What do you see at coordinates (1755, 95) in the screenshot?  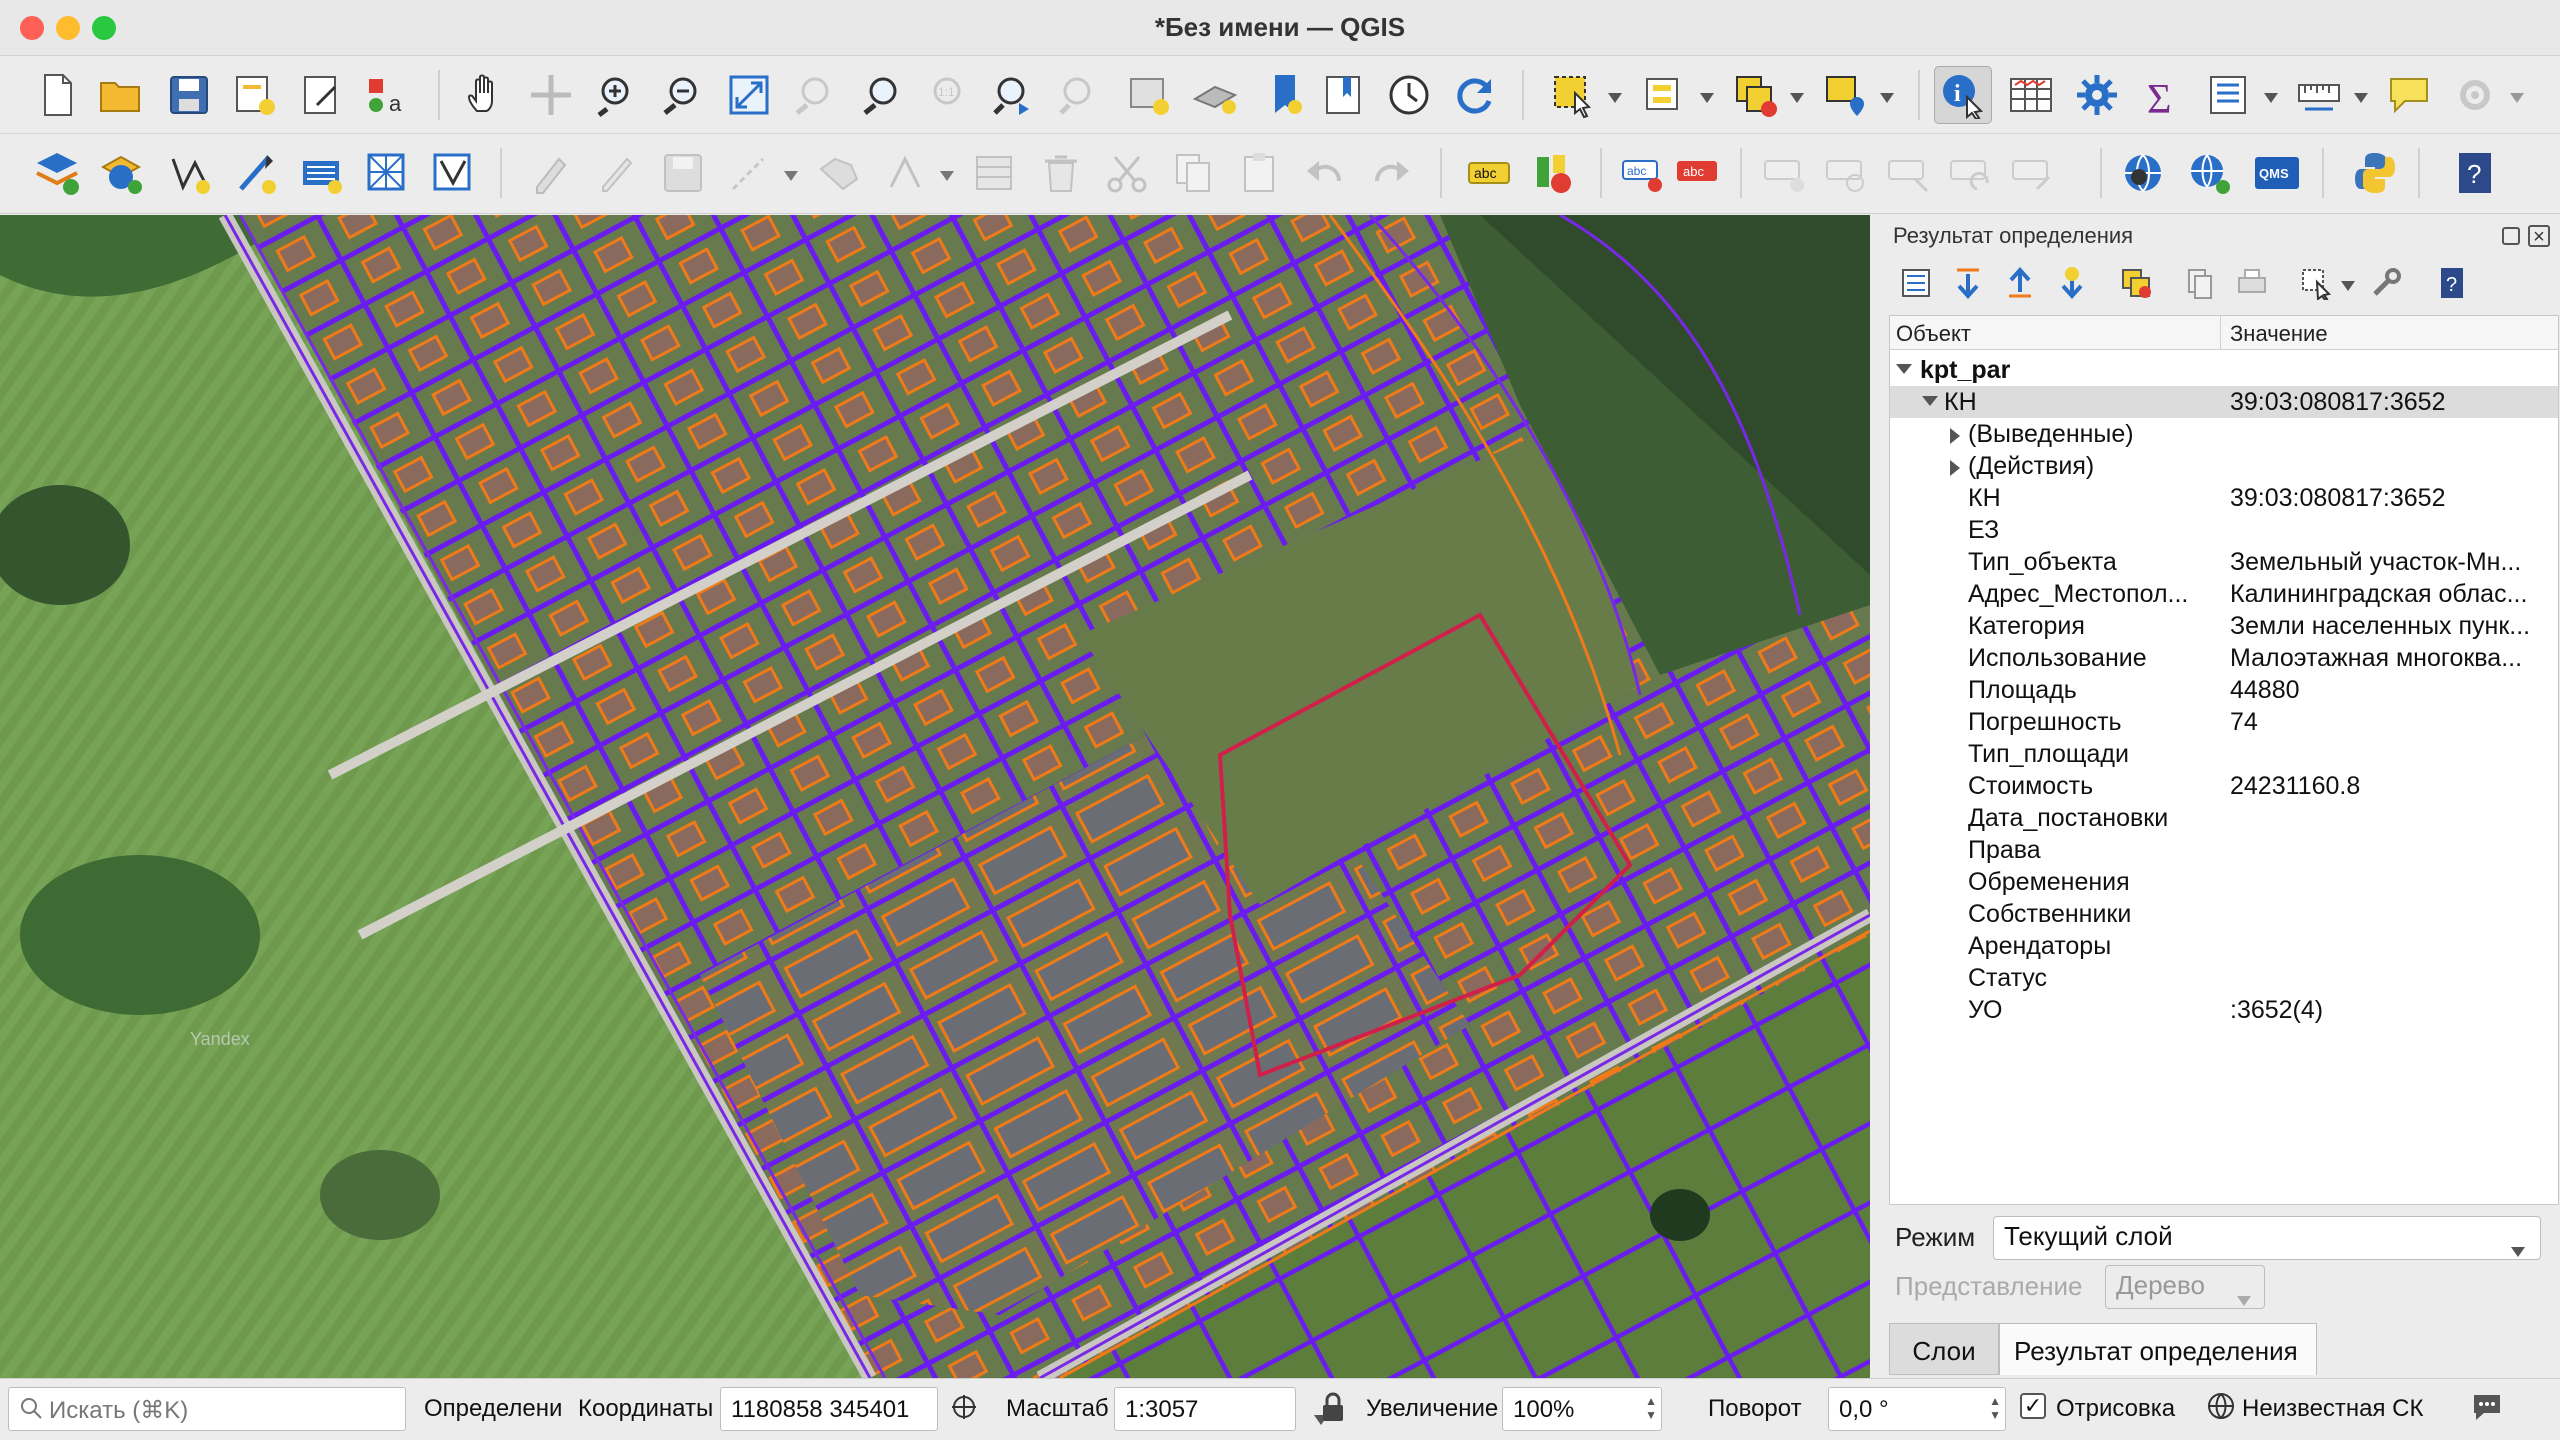 I see `deselect-icon` at bounding box center [1755, 95].